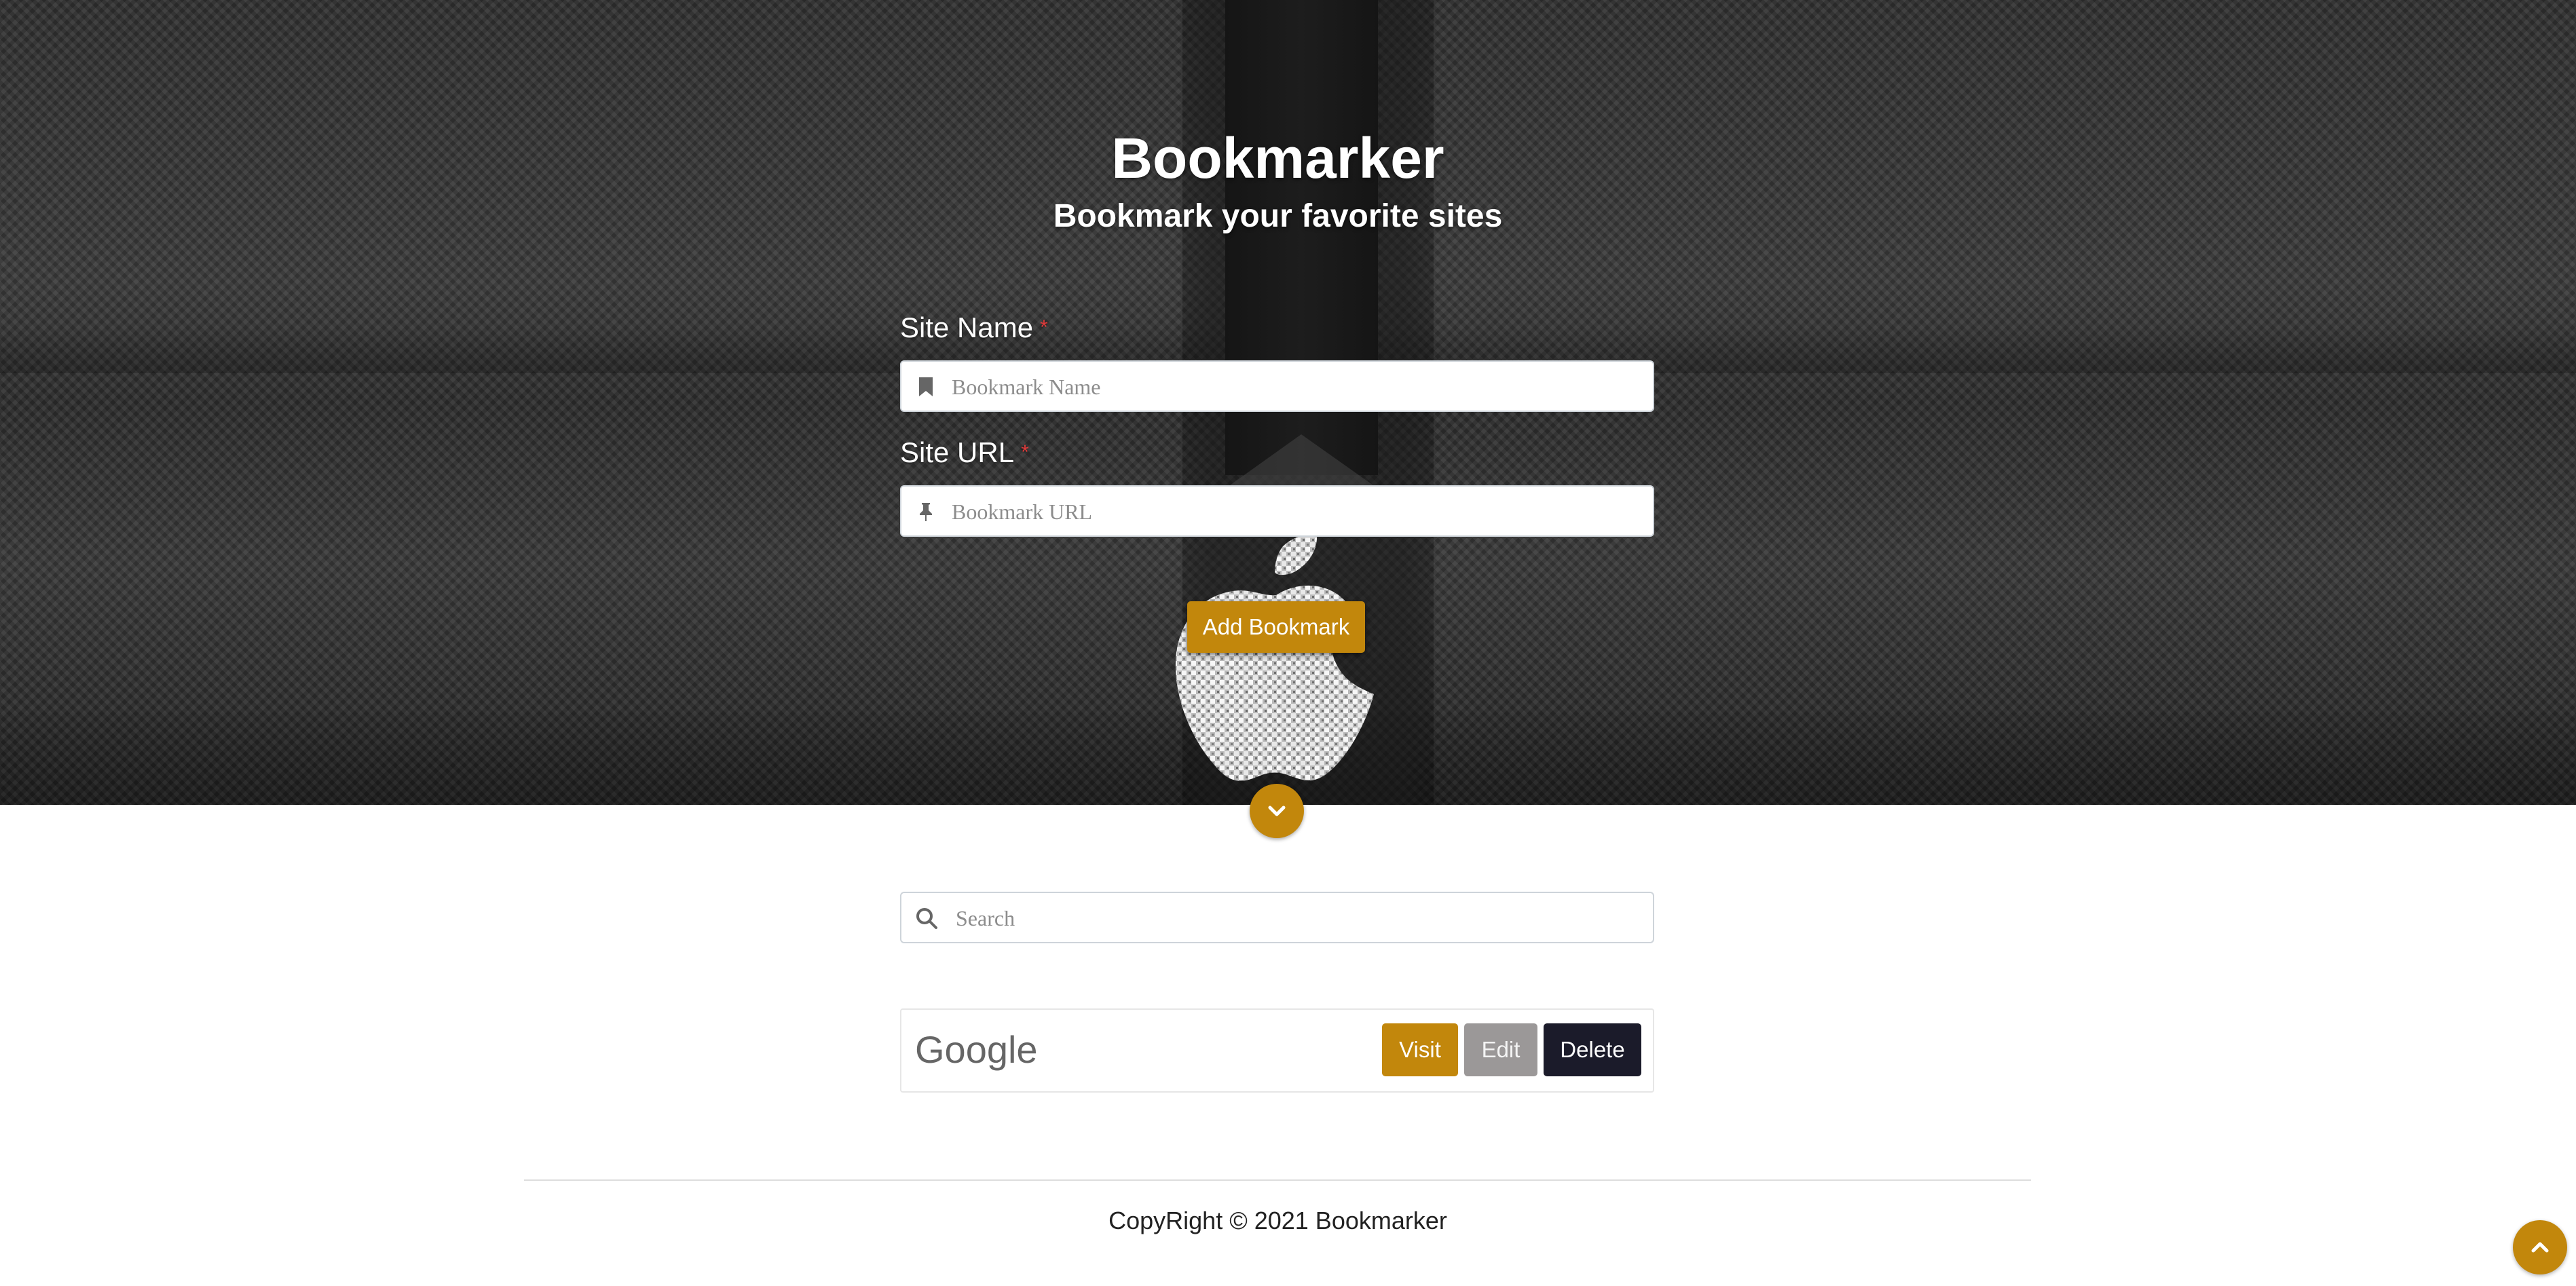  I want to click on search-field, so click(1277, 917).